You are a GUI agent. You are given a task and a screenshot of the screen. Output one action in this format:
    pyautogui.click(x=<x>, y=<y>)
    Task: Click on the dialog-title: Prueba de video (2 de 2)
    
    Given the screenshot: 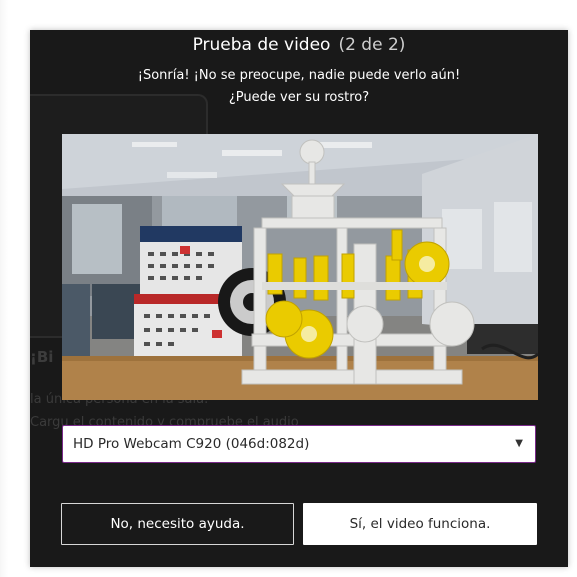 What is the action you would take?
    pyautogui.click(x=299, y=45)
    